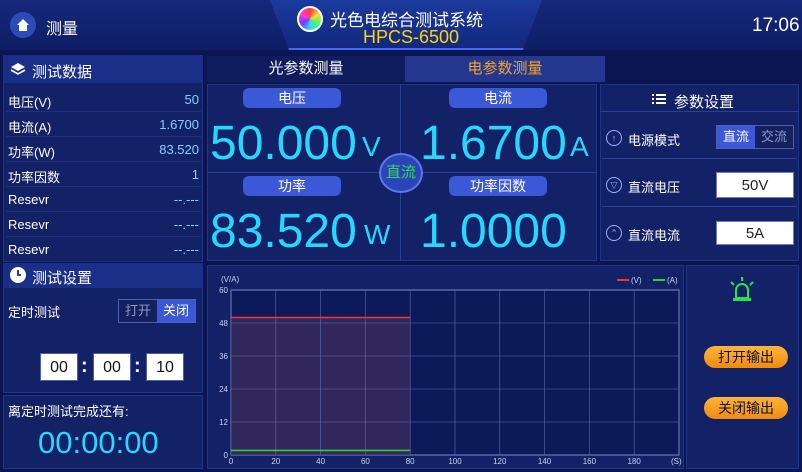  What do you see at coordinates (18, 69) in the screenshot?
I see `layers-icon` at bounding box center [18, 69].